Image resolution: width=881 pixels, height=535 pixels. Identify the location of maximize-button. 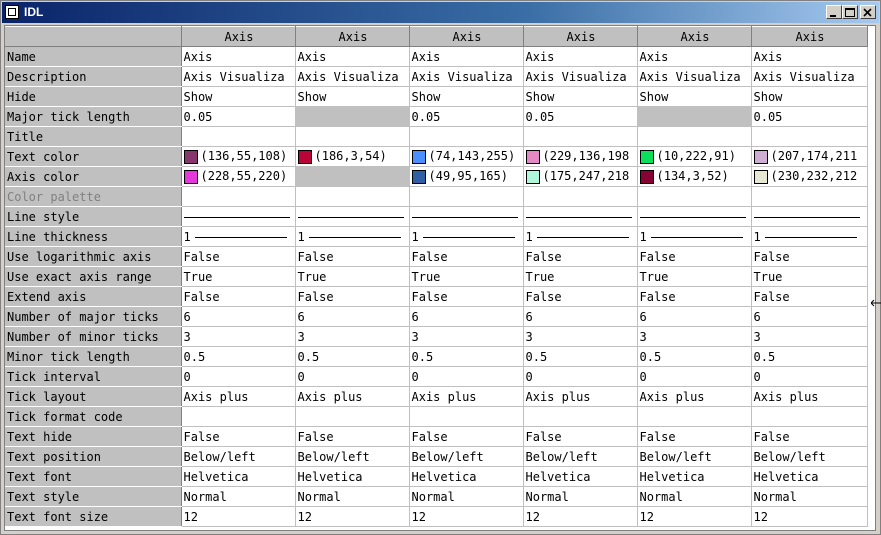
(850, 12).